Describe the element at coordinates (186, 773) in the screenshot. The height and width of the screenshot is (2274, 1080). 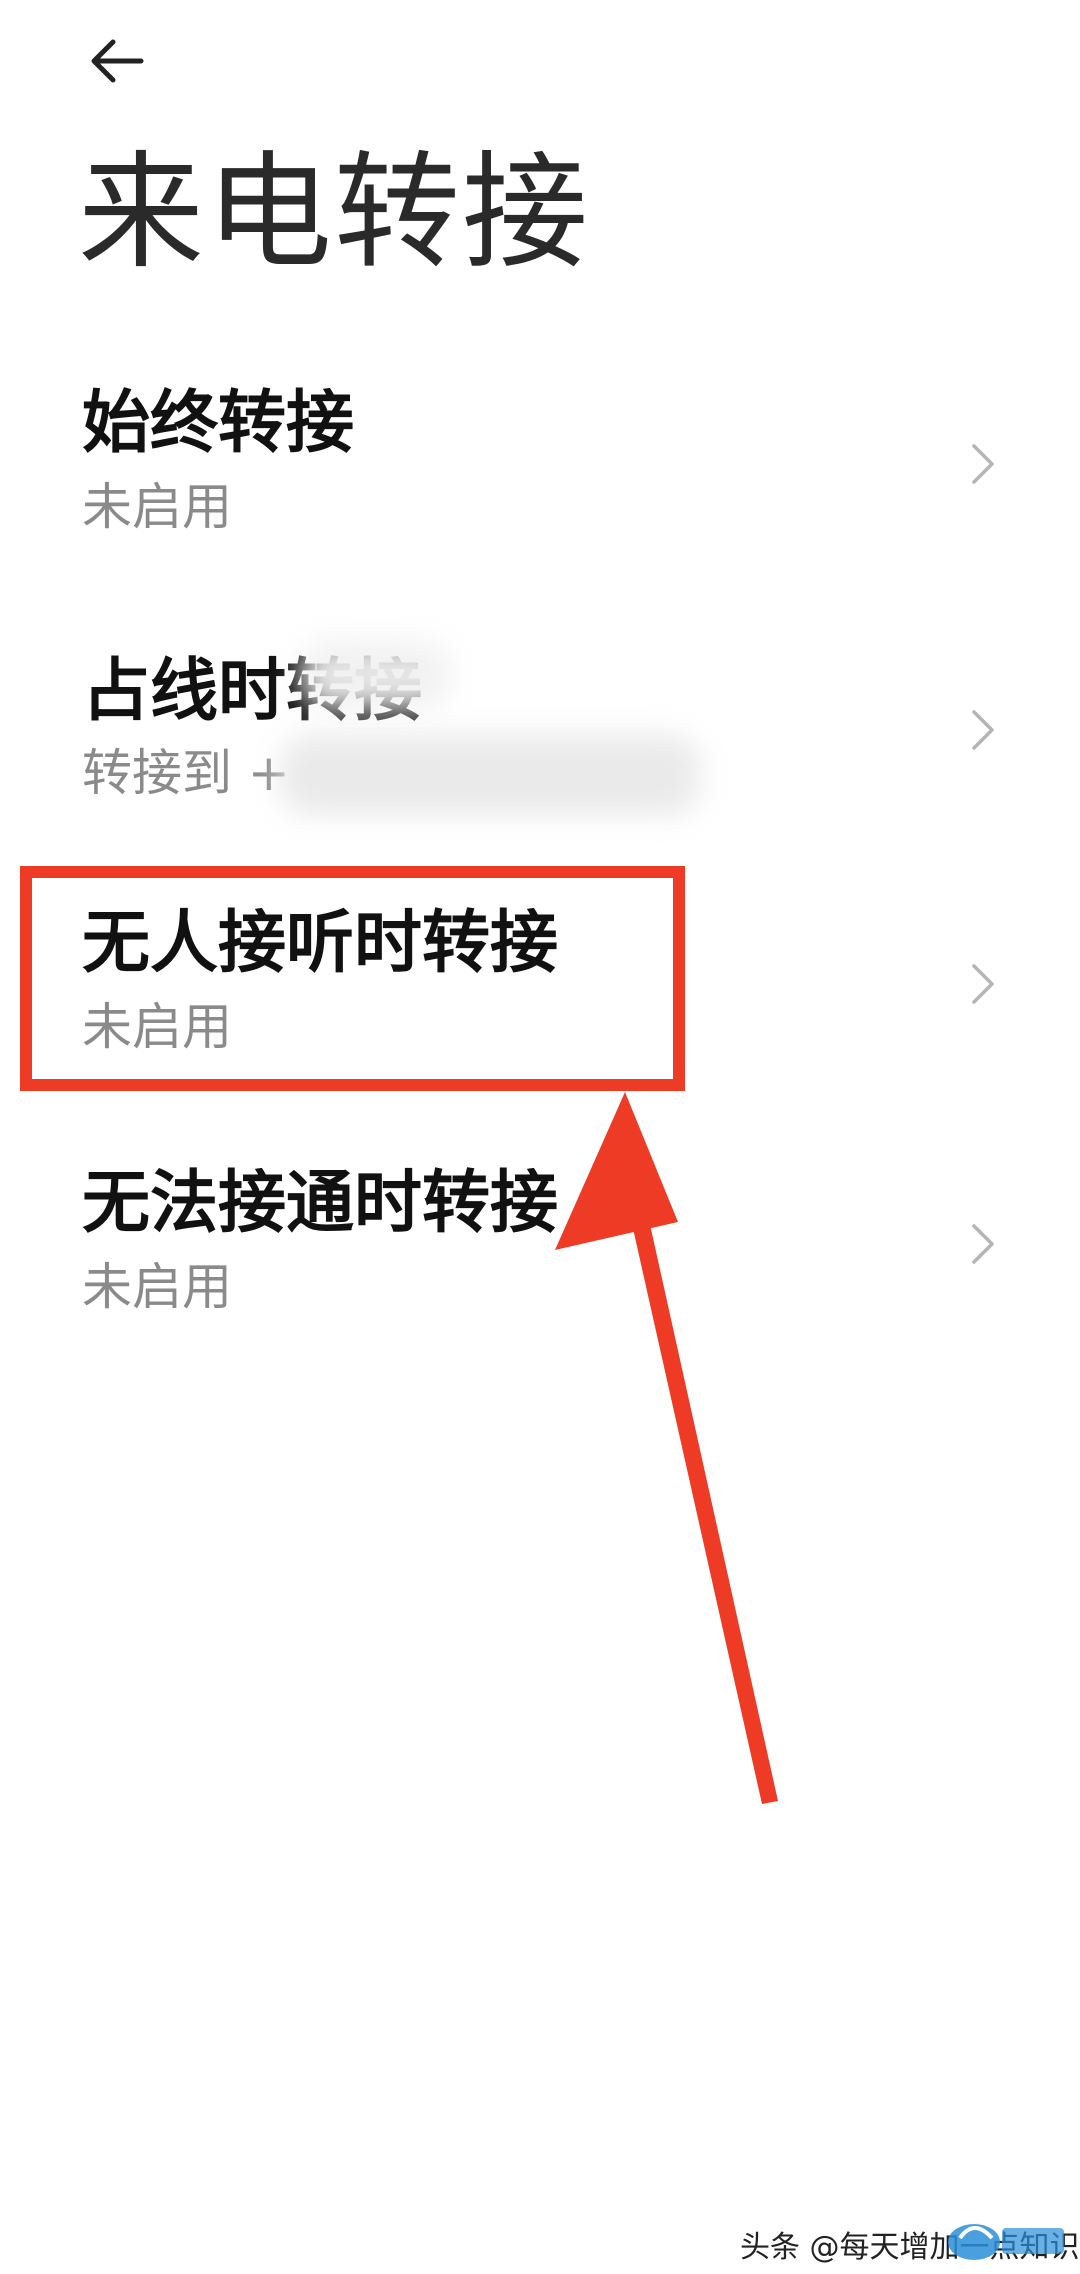
I see `item-forward-number: 转接到 +` at that location.